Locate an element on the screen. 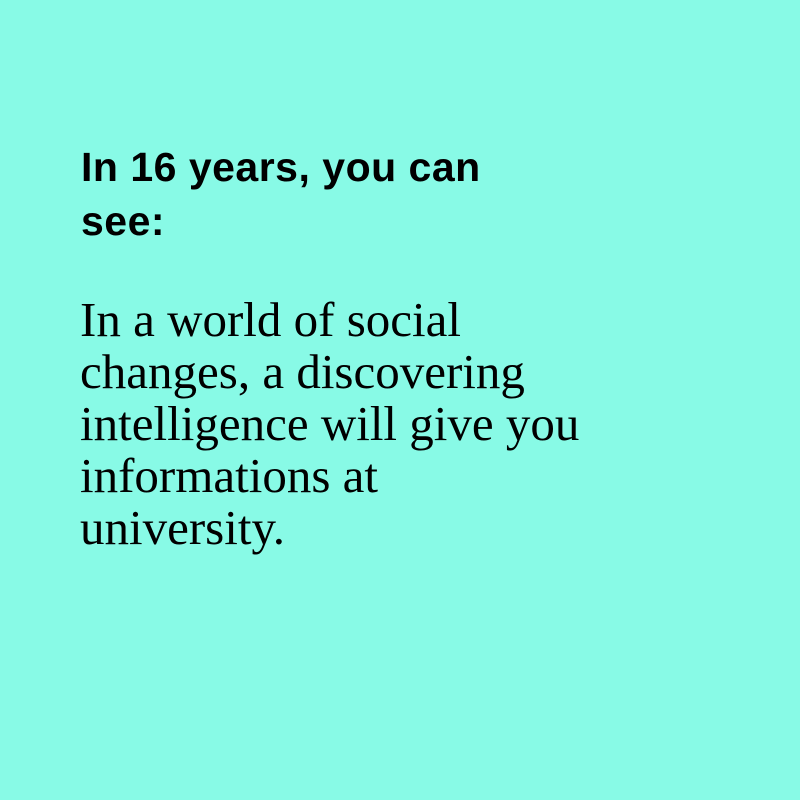 The height and width of the screenshot is (800, 800). body-line: informations at is located at coordinates (229, 475).